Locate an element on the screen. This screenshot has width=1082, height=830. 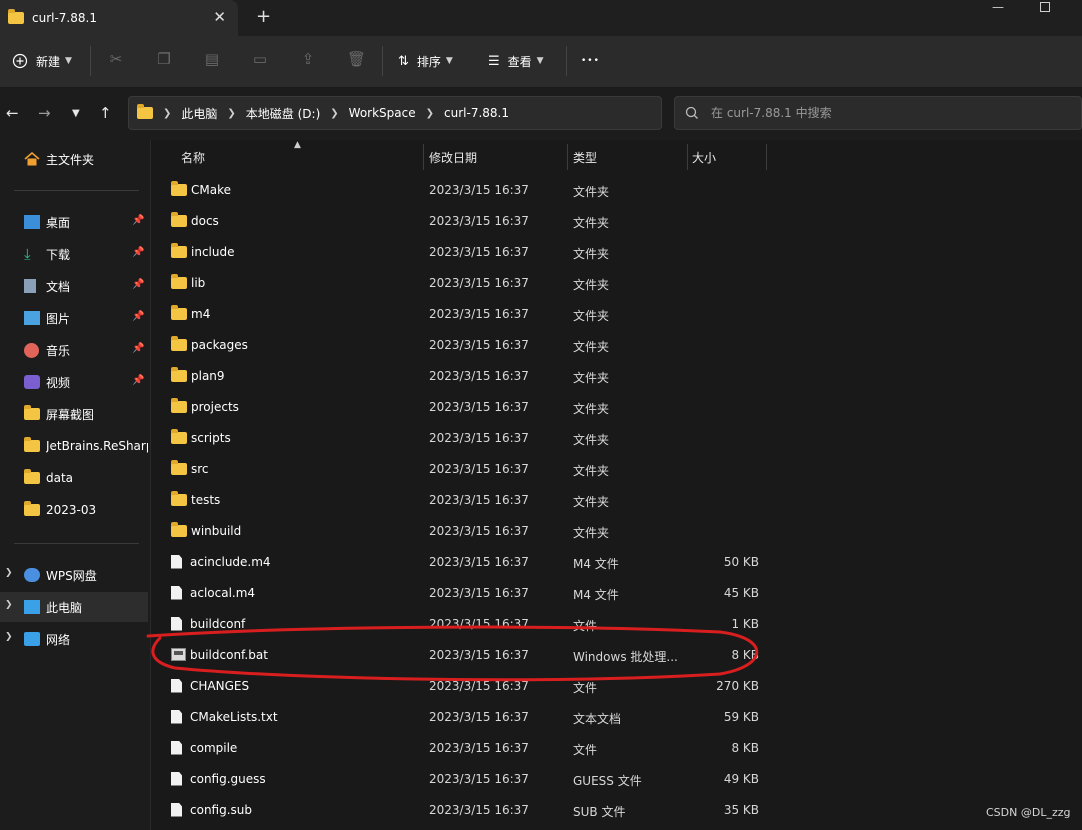
delete-icon: 🗑 is located at coordinates (356, 59).